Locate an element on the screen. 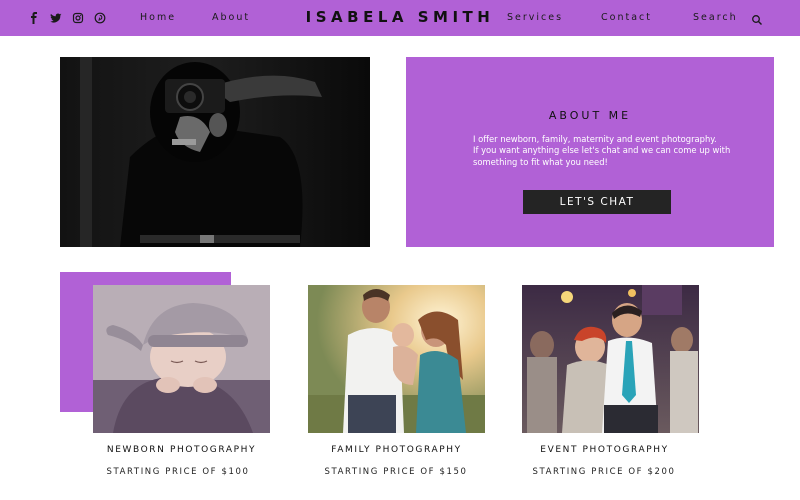  facebook-icon is located at coordinates (34, 18).